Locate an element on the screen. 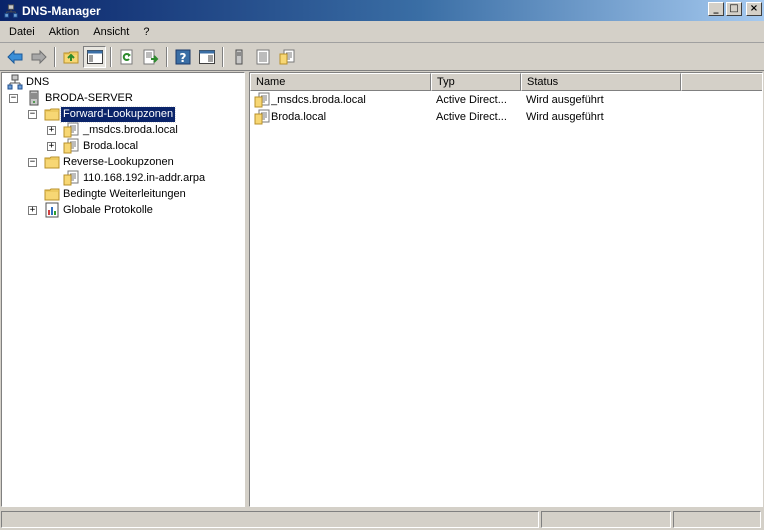 The image size is (764, 530). properties-pane-icon is located at coordinates (206, 57).